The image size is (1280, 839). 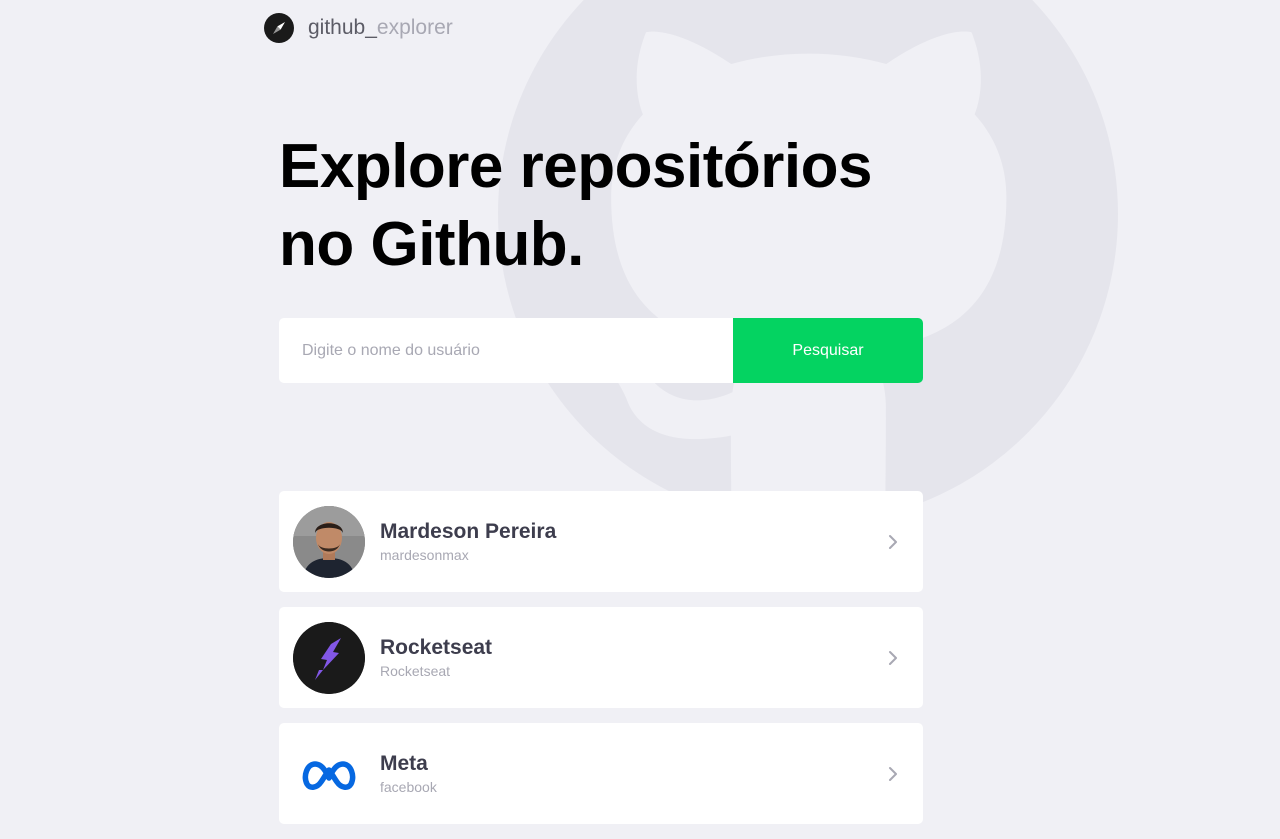 I want to click on user-info: Rocketseat Rocketseat, so click(x=631, y=657).